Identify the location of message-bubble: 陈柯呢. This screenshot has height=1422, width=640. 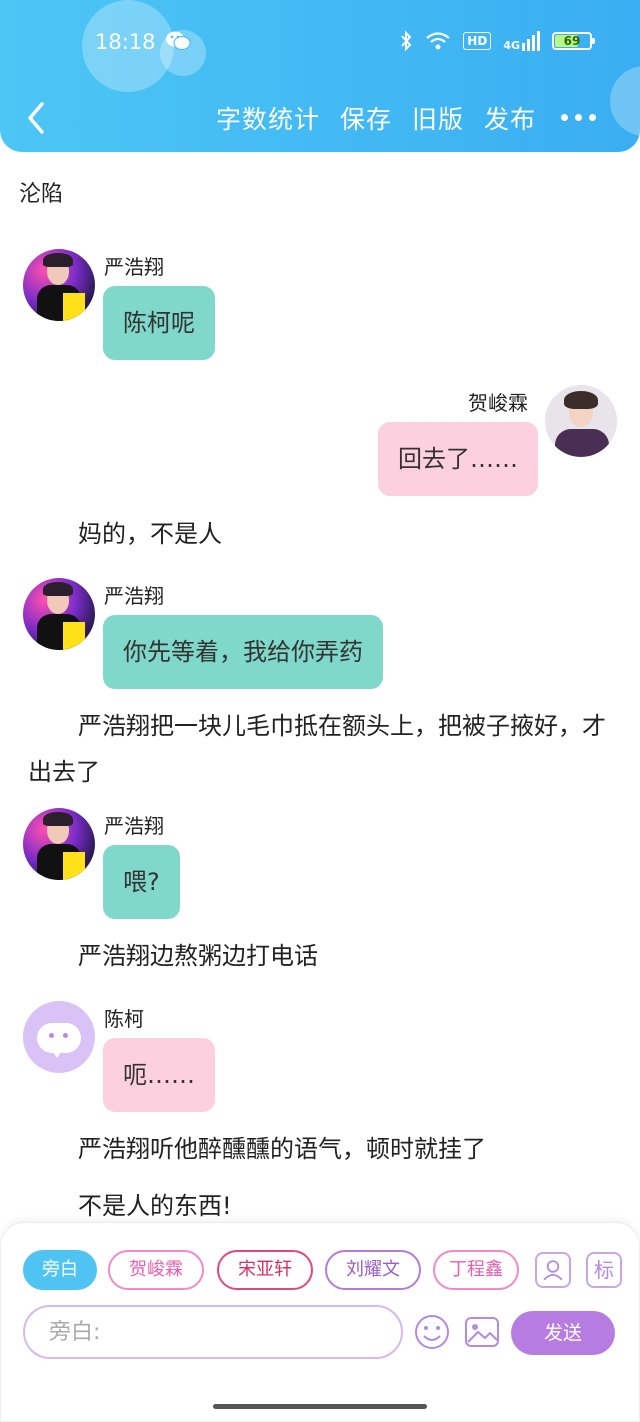
(159, 323).